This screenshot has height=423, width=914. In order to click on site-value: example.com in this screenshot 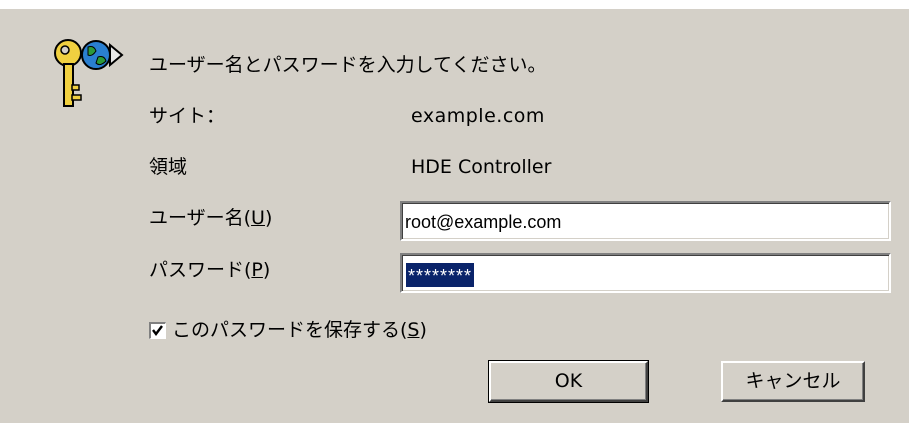, I will do `click(478, 116)`.